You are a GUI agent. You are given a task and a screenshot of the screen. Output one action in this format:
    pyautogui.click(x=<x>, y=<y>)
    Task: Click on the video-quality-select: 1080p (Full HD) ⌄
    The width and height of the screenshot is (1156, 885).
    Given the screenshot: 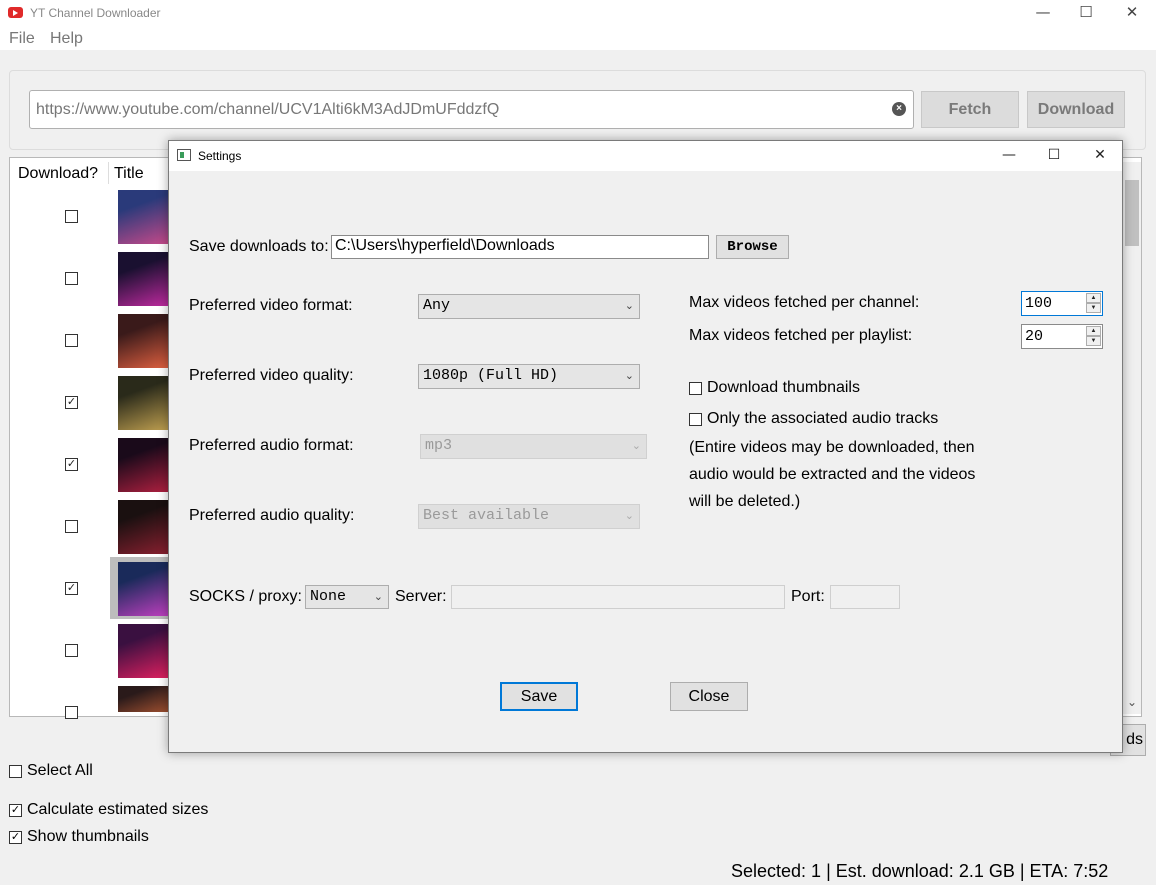 What is the action you would take?
    pyautogui.click(x=529, y=376)
    